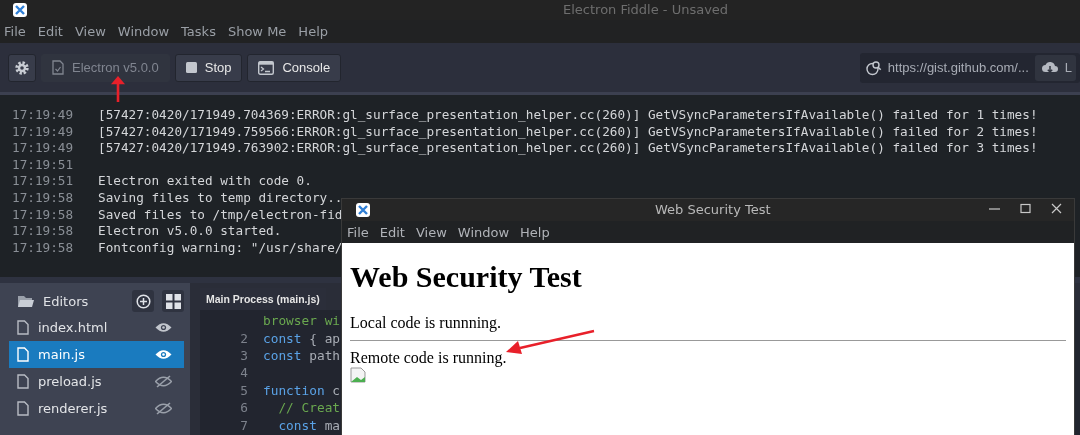 The image size is (1080, 435). Describe the element at coordinates (58, 67) in the screenshot. I see `file-check-icon` at that location.